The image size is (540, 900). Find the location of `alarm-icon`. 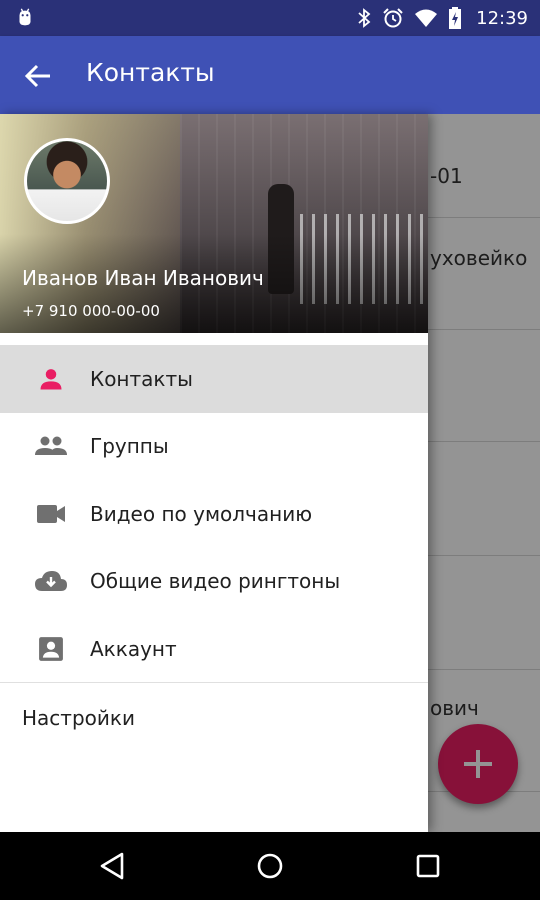

alarm-icon is located at coordinates (393, 18).